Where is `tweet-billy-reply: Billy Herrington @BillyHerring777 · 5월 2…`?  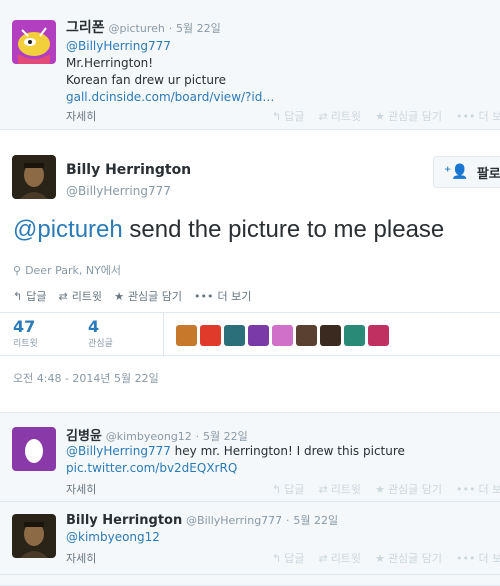 tweet-billy-reply: Billy Herrington @BillyHerring777 · 5월 2… is located at coordinates (250, 544).